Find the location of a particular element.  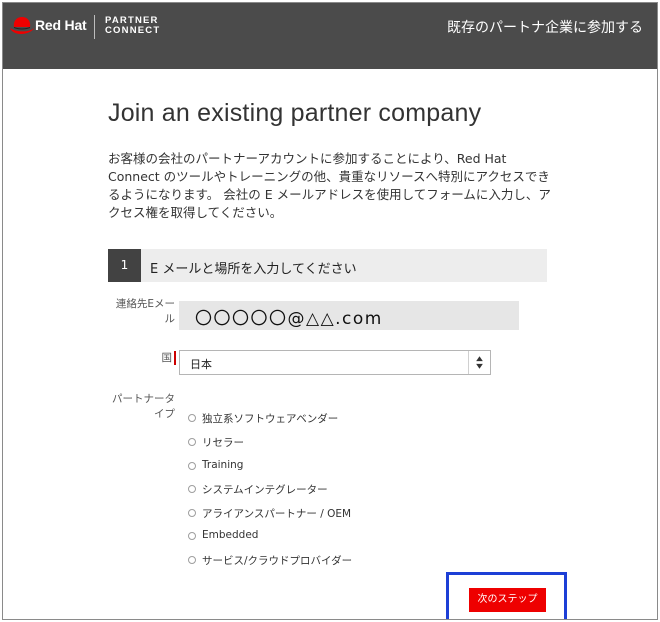

country-selected-value: 日本 is located at coordinates (201, 364).